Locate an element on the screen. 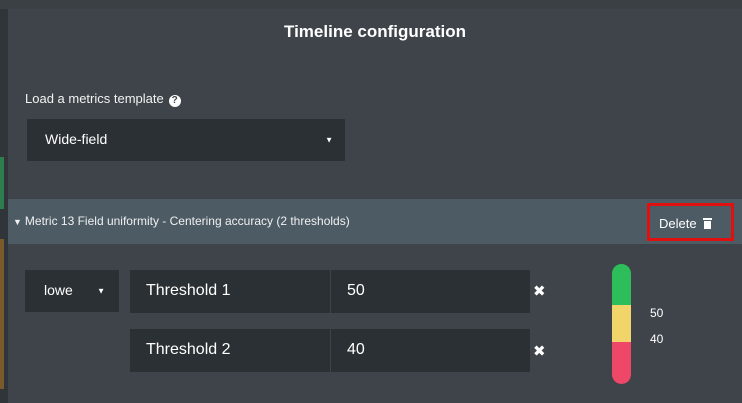  template-label-row: Load a metrics template? is located at coordinates (103, 99).